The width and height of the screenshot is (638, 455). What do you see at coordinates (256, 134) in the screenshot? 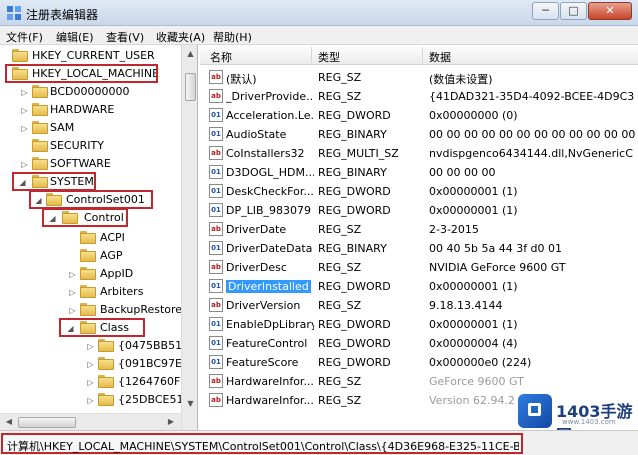
I see `value-name: AudioState` at bounding box center [256, 134].